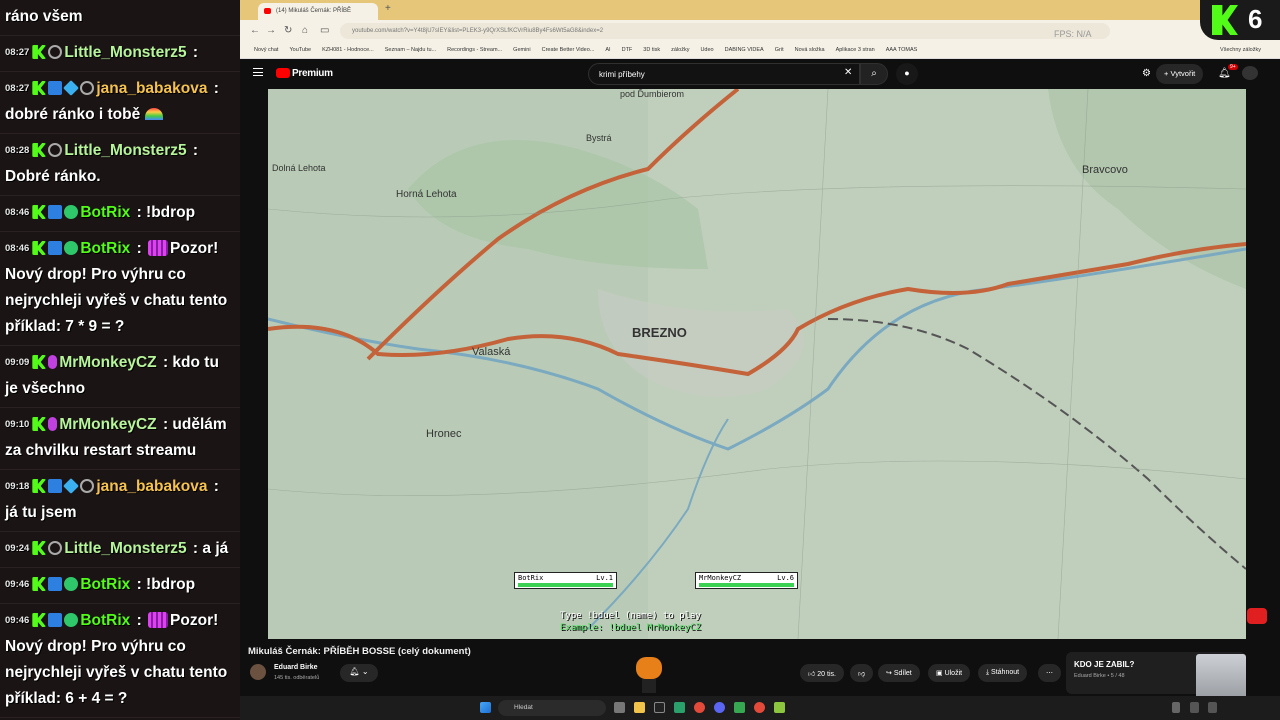 The image size is (1280, 720). Describe the element at coordinates (41, 512) in the screenshot. I see `chat-text: já tu jsem` at that location.